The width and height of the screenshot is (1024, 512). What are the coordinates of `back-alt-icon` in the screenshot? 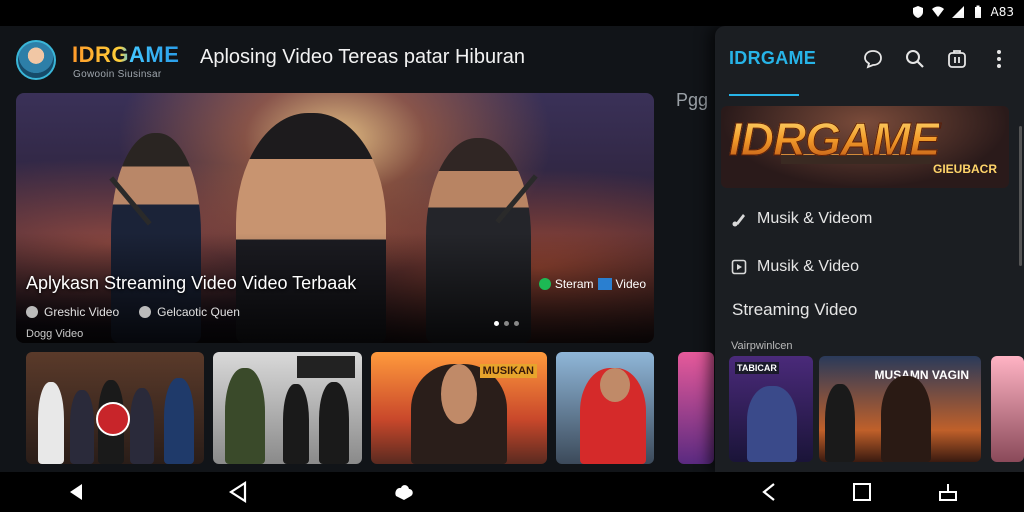 It's located at (770, 492).